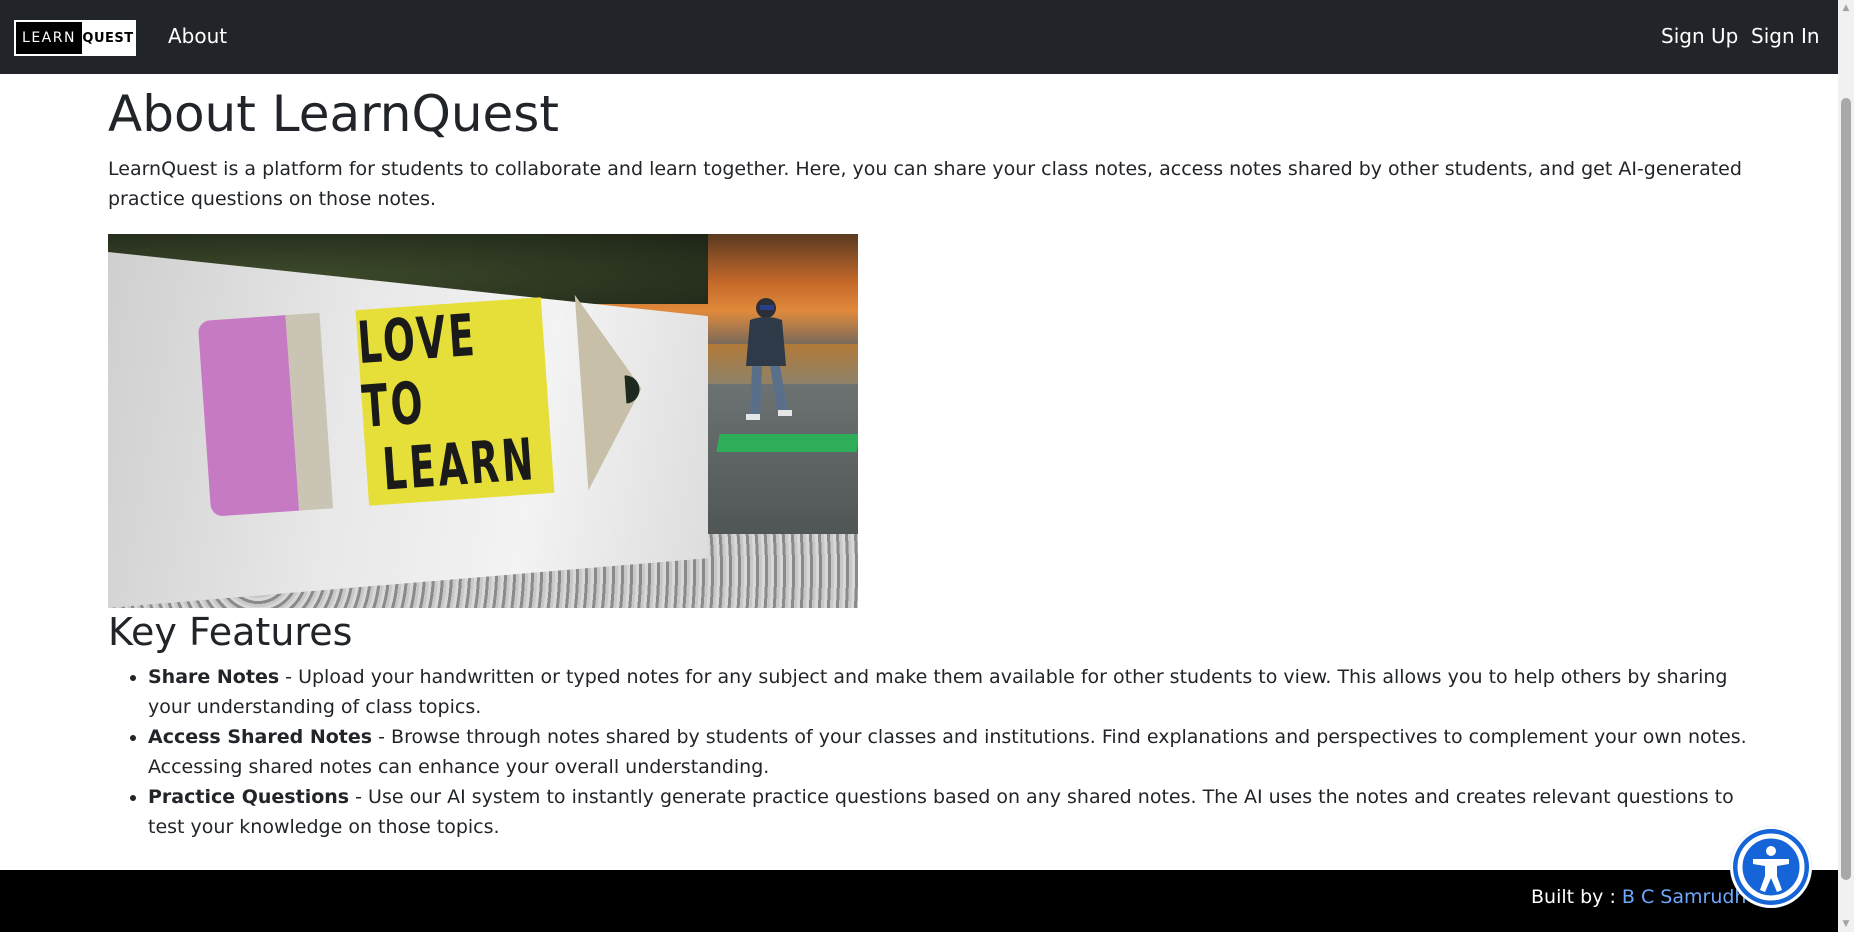 This screenshot has height=932, width=1854. What do you see at coordinates (249, 796) in the screenshot?
I see `feature-name: Practice Questions` at bounding box center [249, 796].